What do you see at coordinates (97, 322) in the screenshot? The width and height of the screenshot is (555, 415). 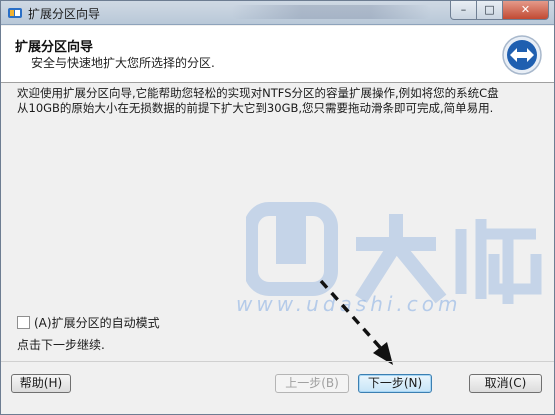 I see `auto-mode-label: (A)扩展分区的自动模式` at bounding box center [97, 322].